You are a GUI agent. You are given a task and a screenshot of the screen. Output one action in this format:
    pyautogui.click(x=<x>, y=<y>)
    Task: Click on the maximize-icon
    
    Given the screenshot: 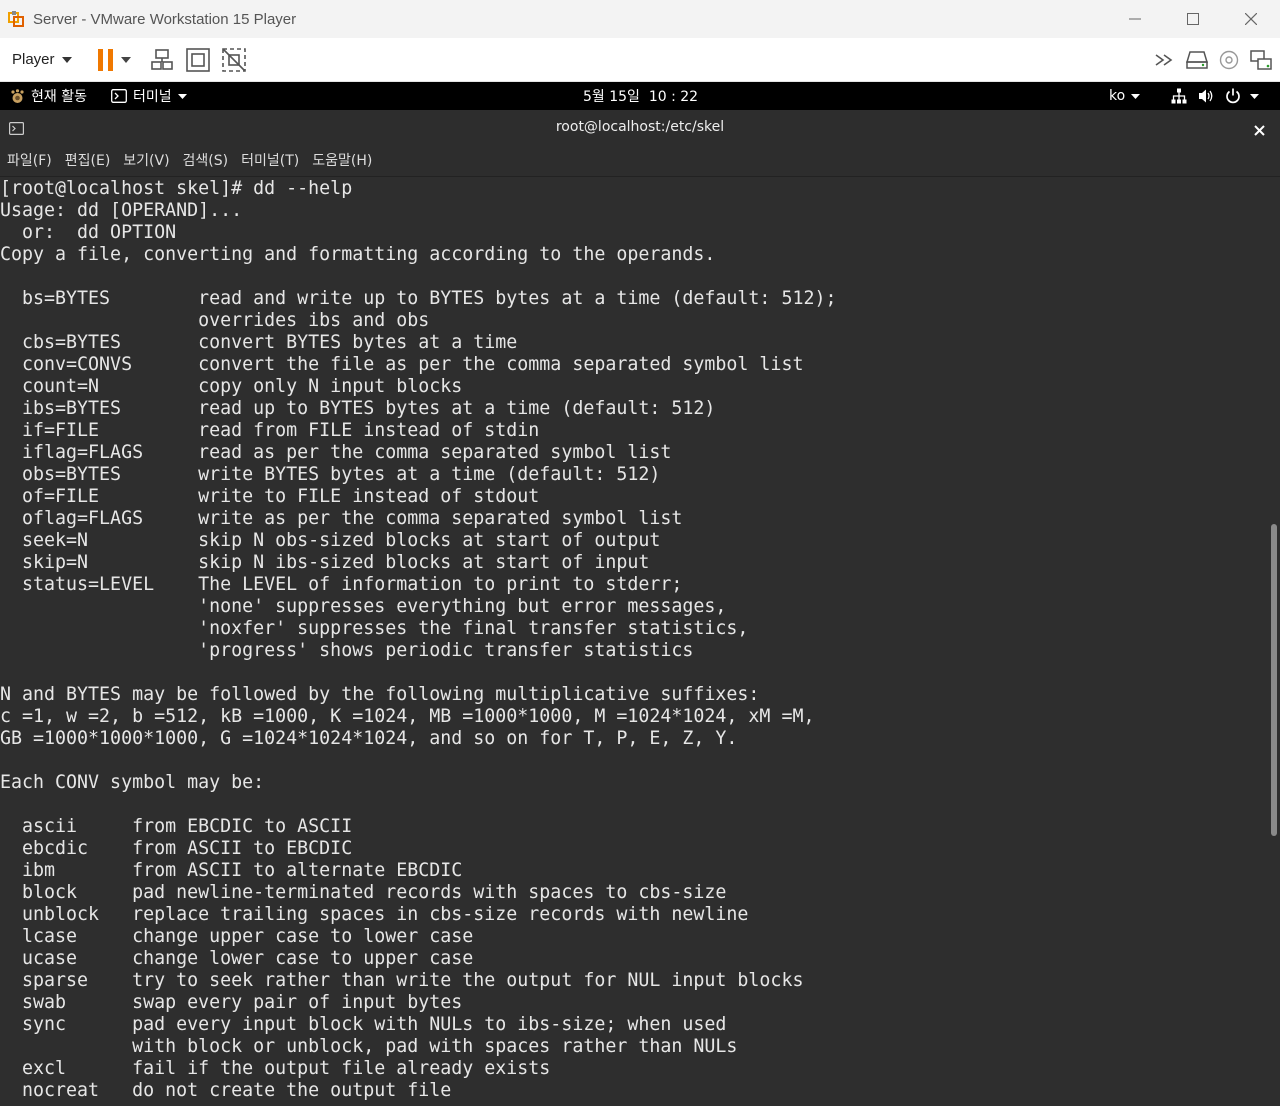 What is the action you would take?
    pyautogui.click(x=1193, y=19)
    